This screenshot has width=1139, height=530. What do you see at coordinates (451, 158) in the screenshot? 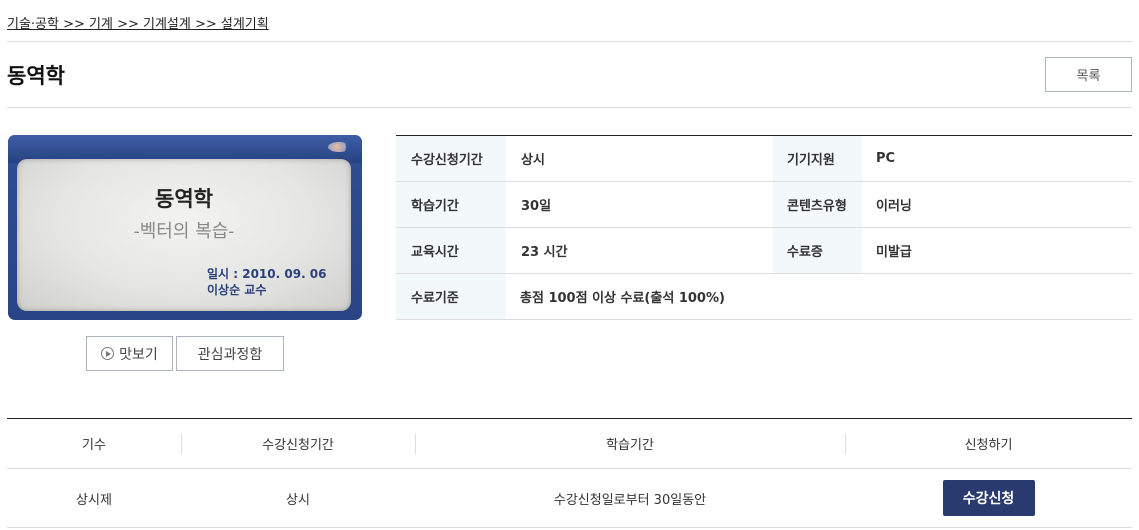
I see `info-label: 수강신청기간` at bounding box center [451, 158].